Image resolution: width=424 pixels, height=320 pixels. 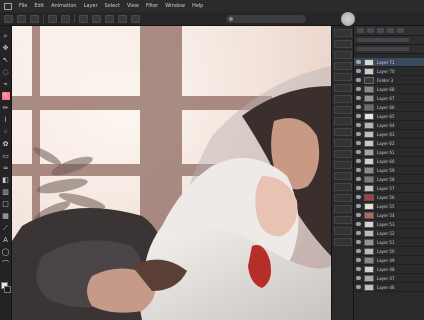 I want to click on layer-row: Layer 62, so click(x=389, y=143).